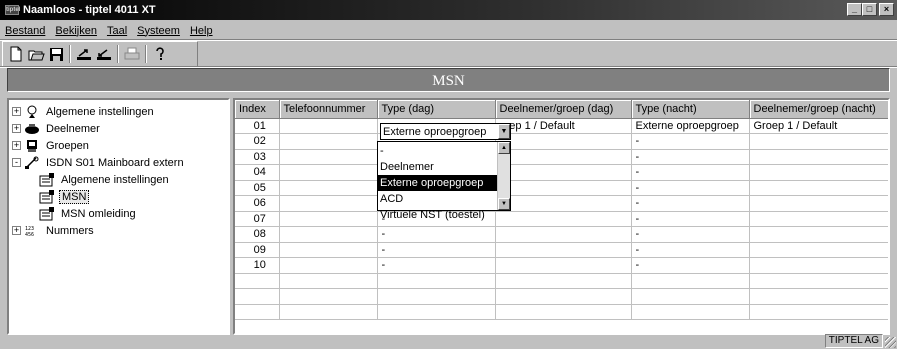  I want to click on save-icon, so click(56, 54).